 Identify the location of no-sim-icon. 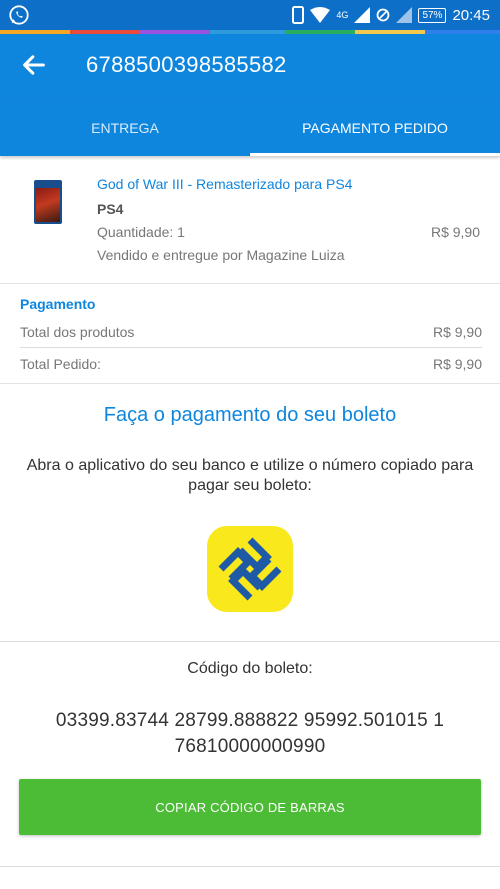
(383, 15).